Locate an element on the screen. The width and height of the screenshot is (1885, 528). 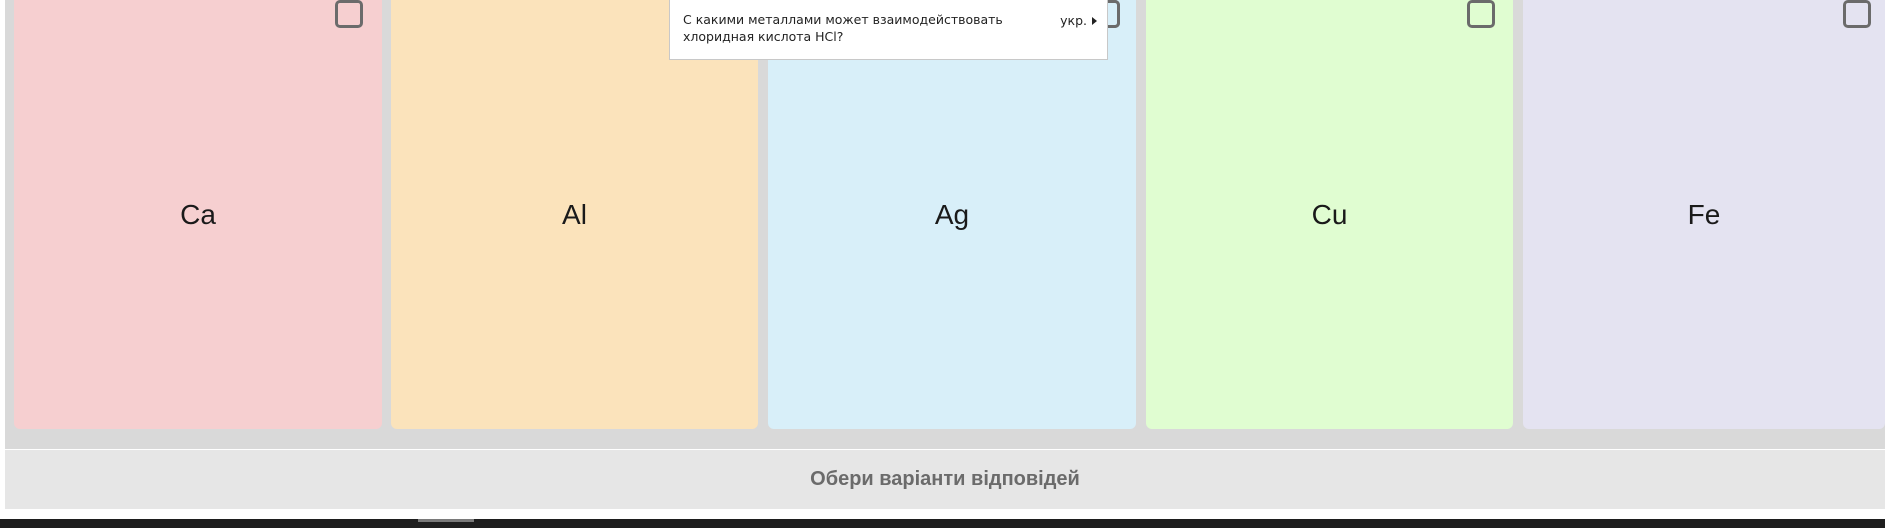
choose-answers-label: Обери варіанти відповідей is located at coordinates (945, 479).